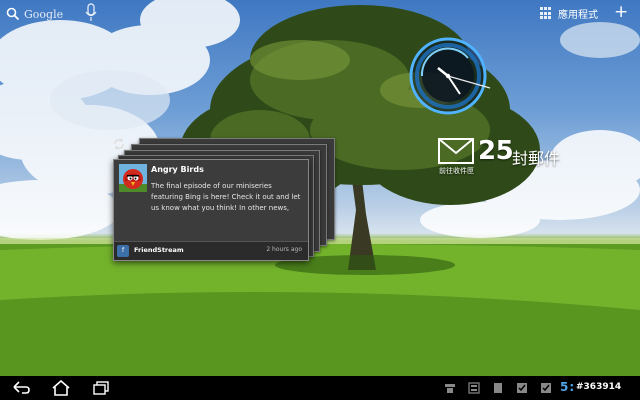 The image size is (640, 400). I want to click on status-clock: 5:, so click(567, 387).